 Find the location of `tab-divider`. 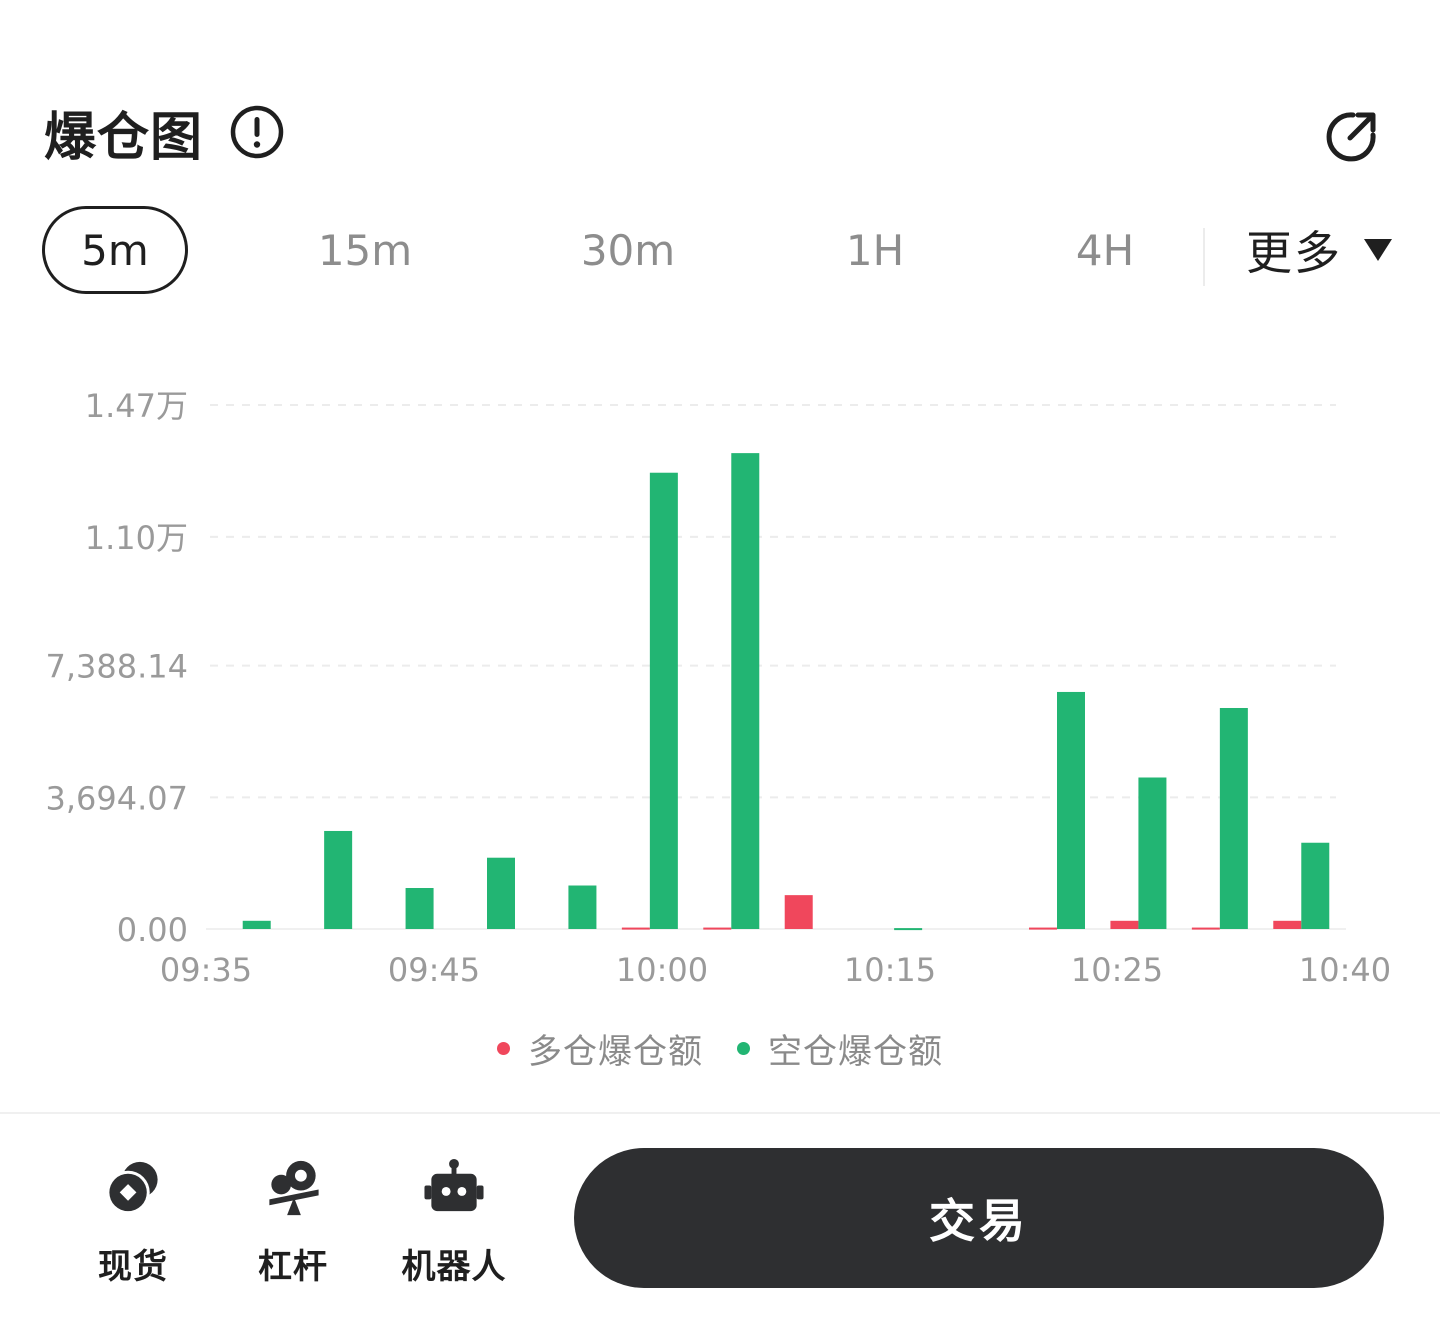

tab-divider is located at coordinates (1204, 257).